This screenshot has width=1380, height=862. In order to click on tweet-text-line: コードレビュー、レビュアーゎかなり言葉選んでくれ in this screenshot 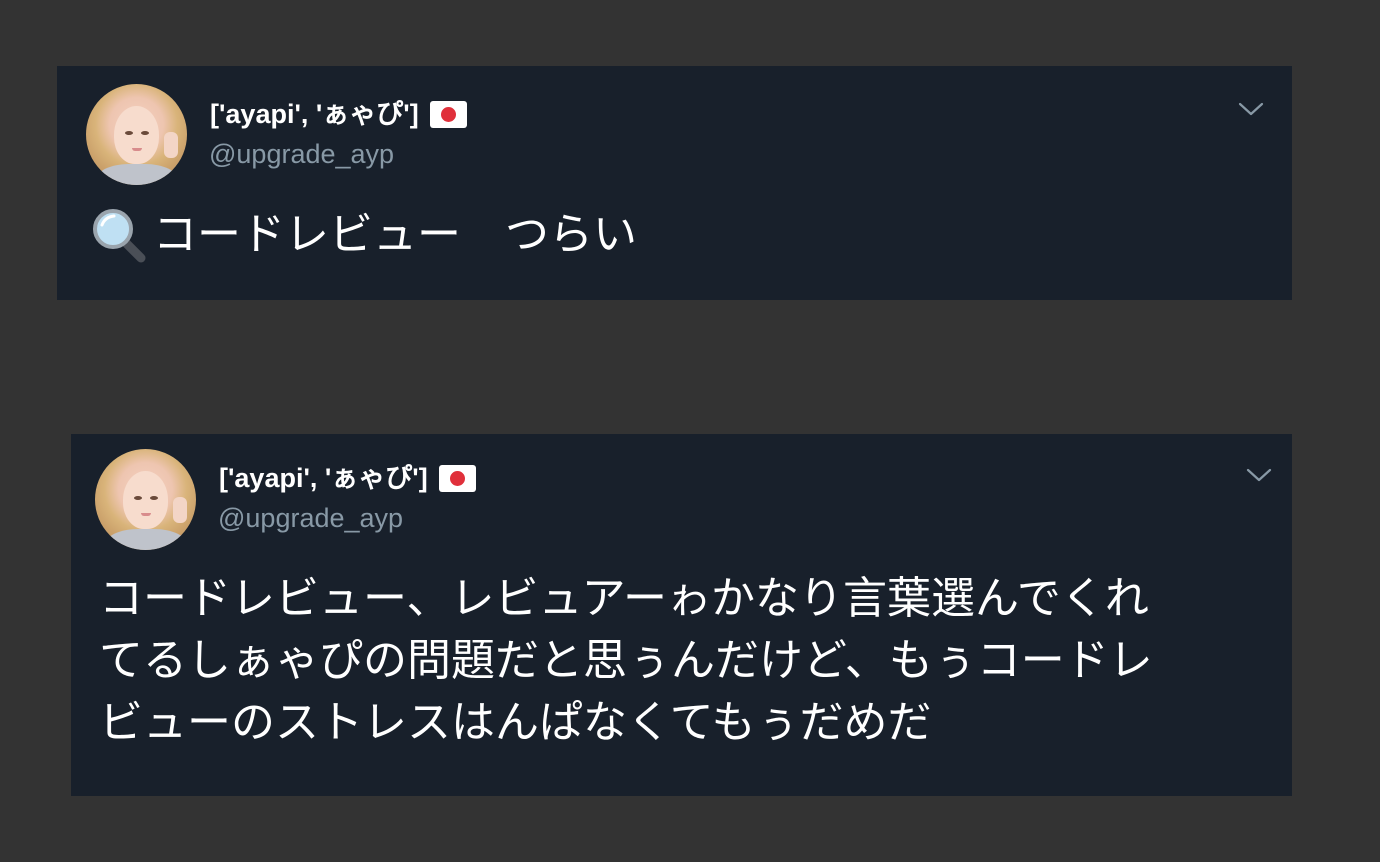, I will do `click(624, 598)`.